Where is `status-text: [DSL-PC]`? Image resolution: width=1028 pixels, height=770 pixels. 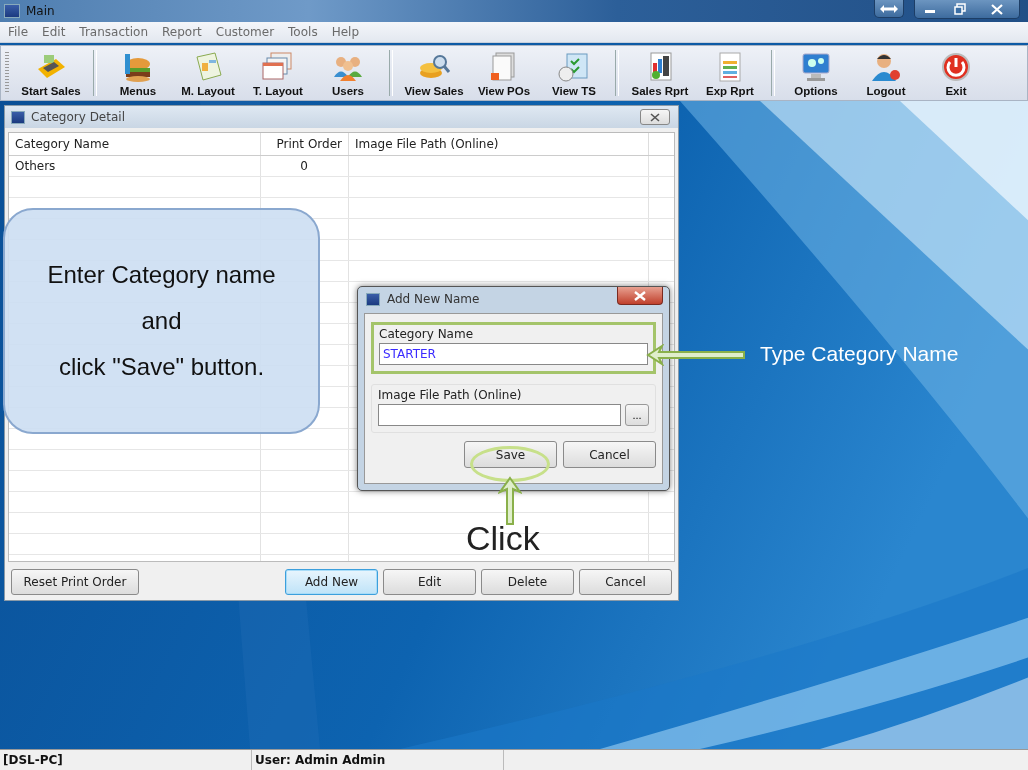 status-text: [DSL-PC] is located at coordinates (126, 760).